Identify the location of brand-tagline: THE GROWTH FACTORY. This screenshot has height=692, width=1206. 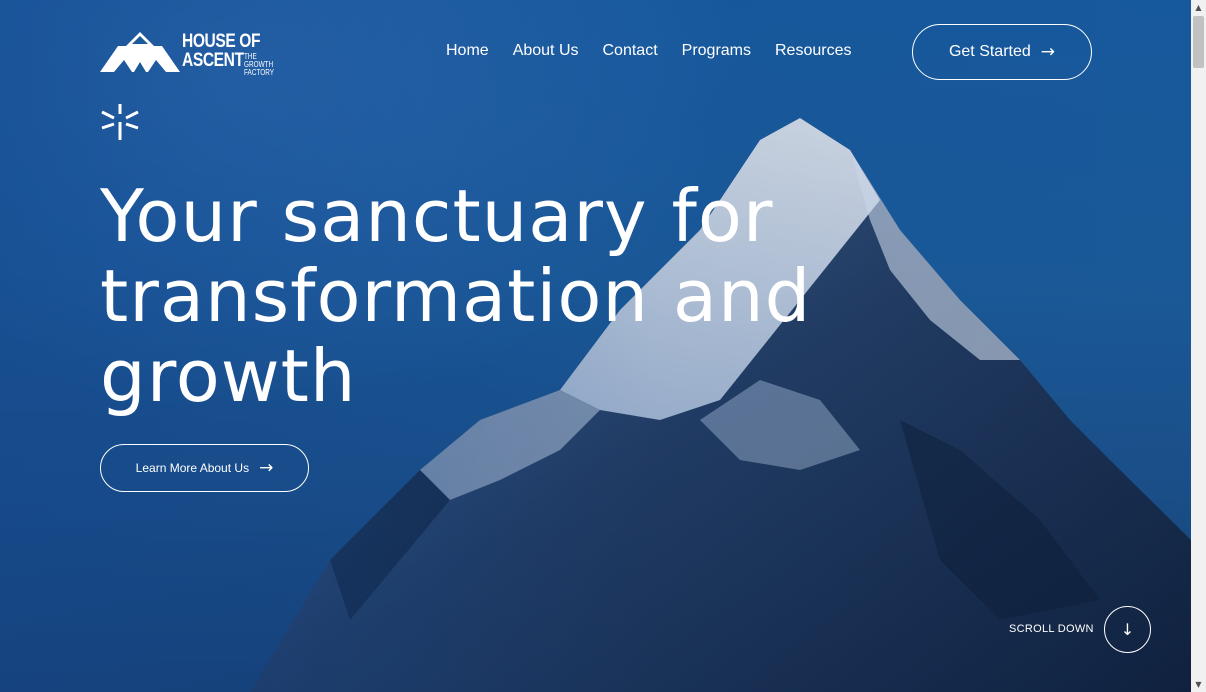
(262, 65).